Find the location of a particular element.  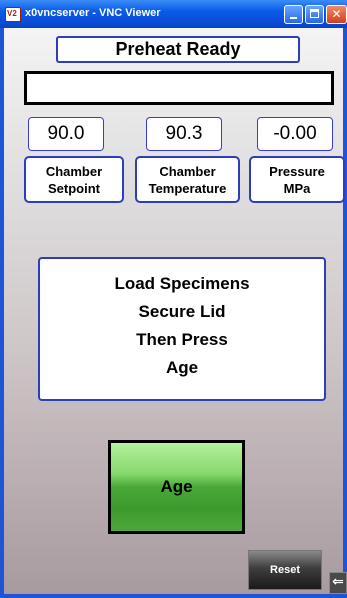

chamber-setpoint-value: 90.0 is located at coordinates (66, 134).